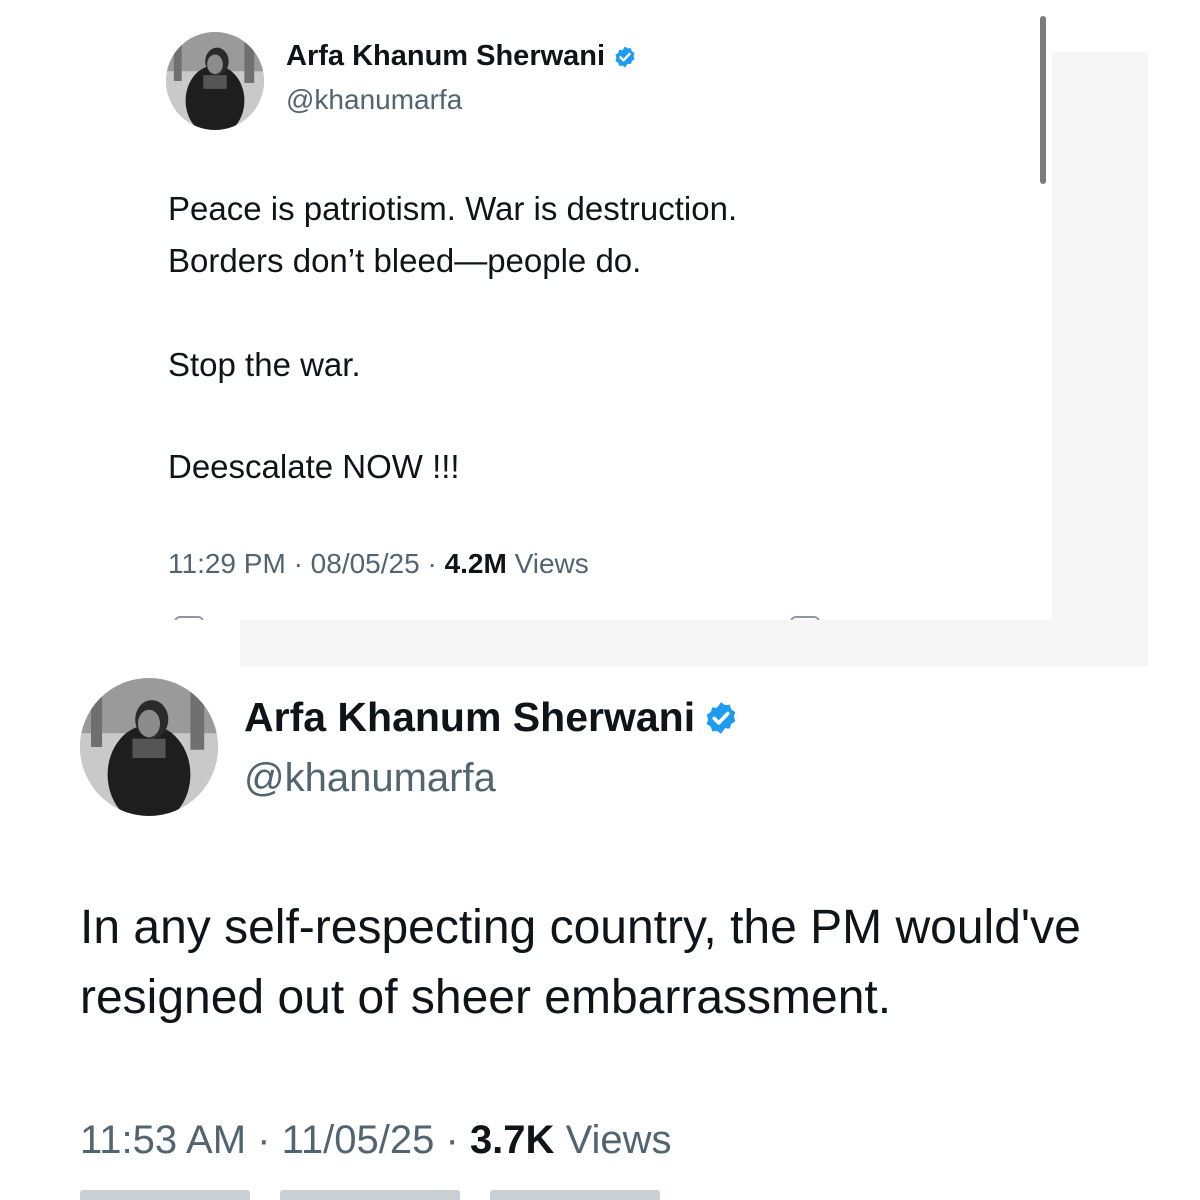 This screenshot has height=1200, width=1200. I want to click on tweet-meta: 11:29 PM · 08/05/25 · 4.2M Views, so click(378, 564).